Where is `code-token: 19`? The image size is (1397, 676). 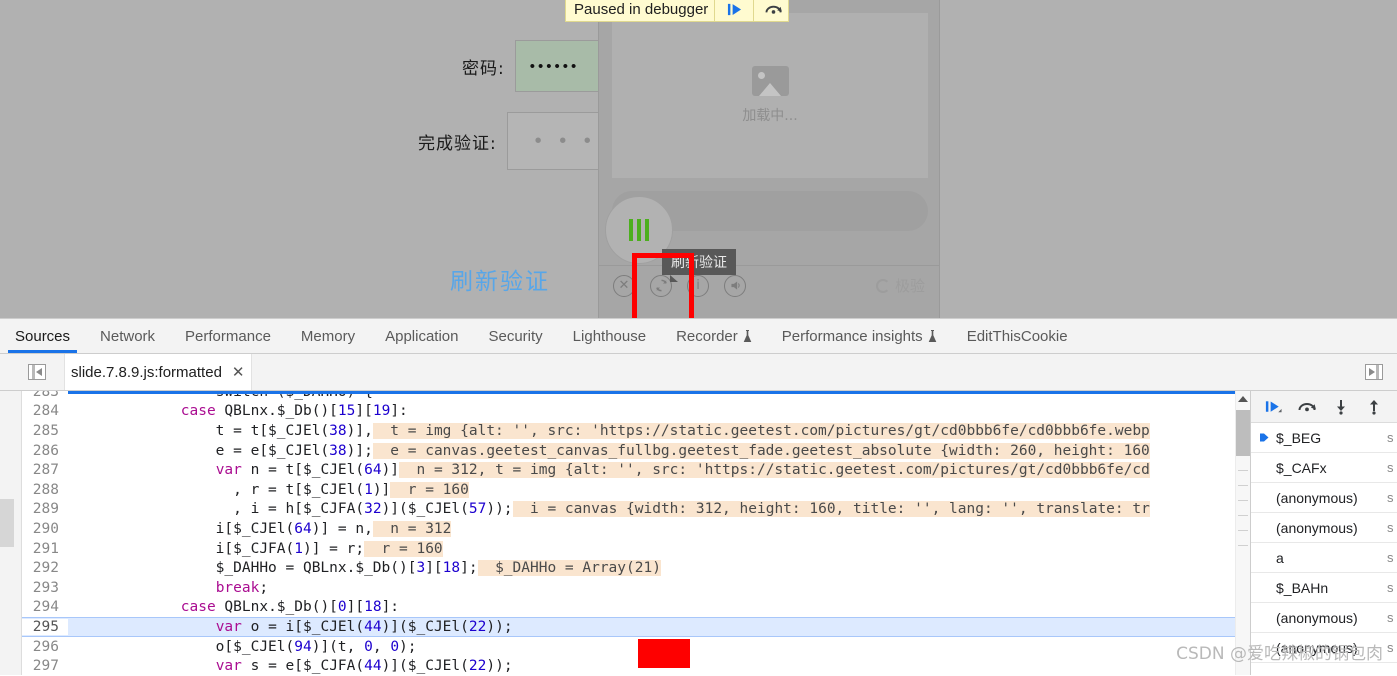 code-token: 19 is located at coordinates (381, 411).